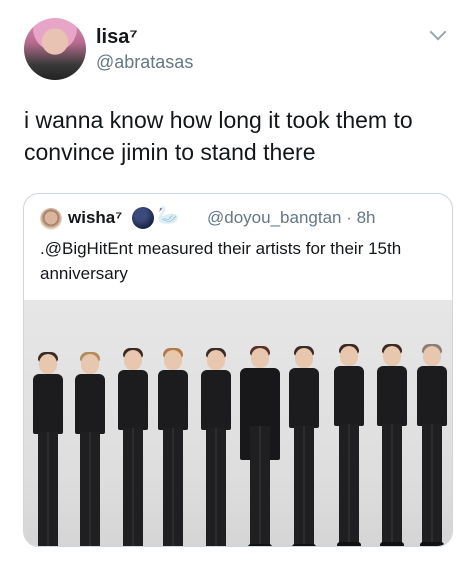  Describe the element at coordinates (143, 218) in the screenshot. I see `moon-emoji-icon` at that location.